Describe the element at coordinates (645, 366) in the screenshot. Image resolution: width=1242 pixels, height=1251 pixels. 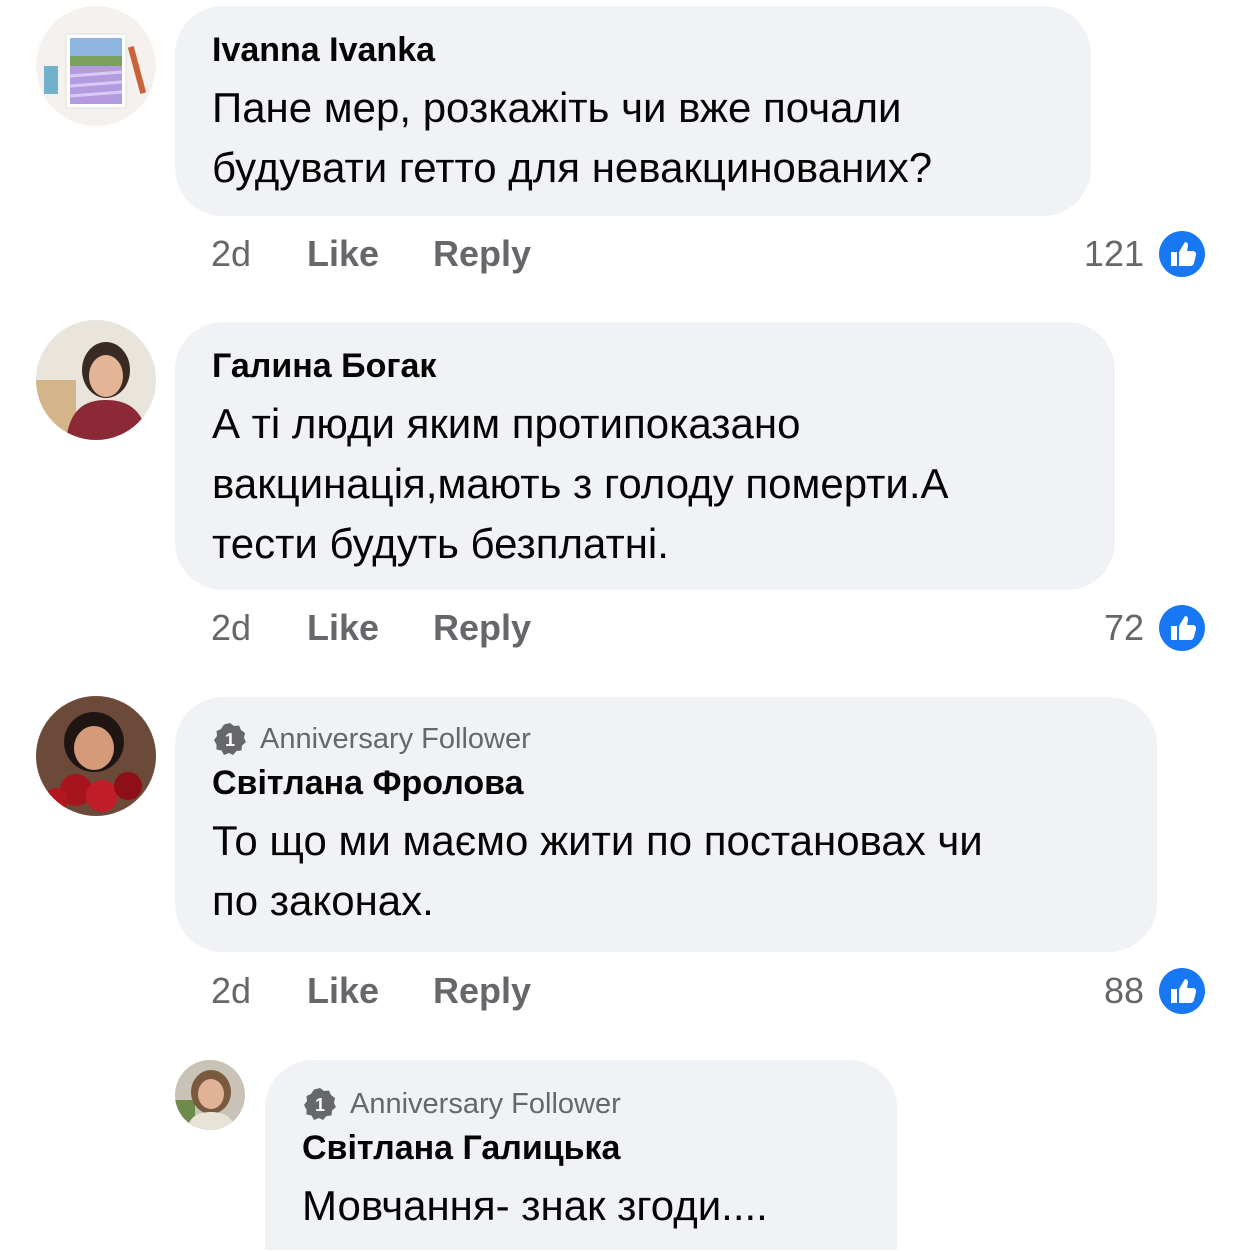
I see `comment-author: Галина Богак` at that location.